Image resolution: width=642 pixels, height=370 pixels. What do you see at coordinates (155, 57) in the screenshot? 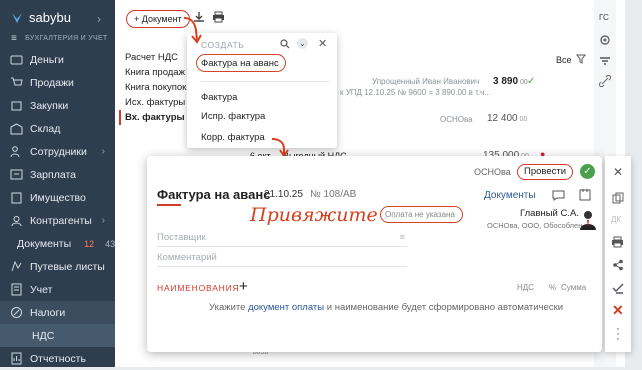
I see `subnav-vat-calc: Расчет НДС` at bounding box center [155, 57].